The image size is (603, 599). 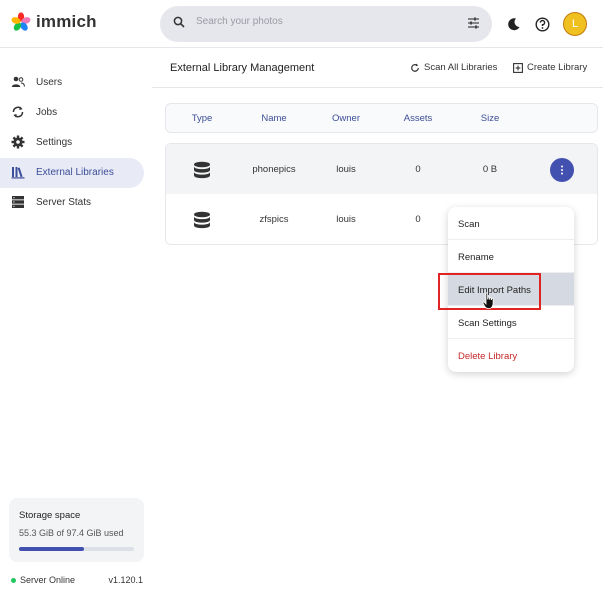 I want to click on column-header-size: Size, so click(x=490, y=118).